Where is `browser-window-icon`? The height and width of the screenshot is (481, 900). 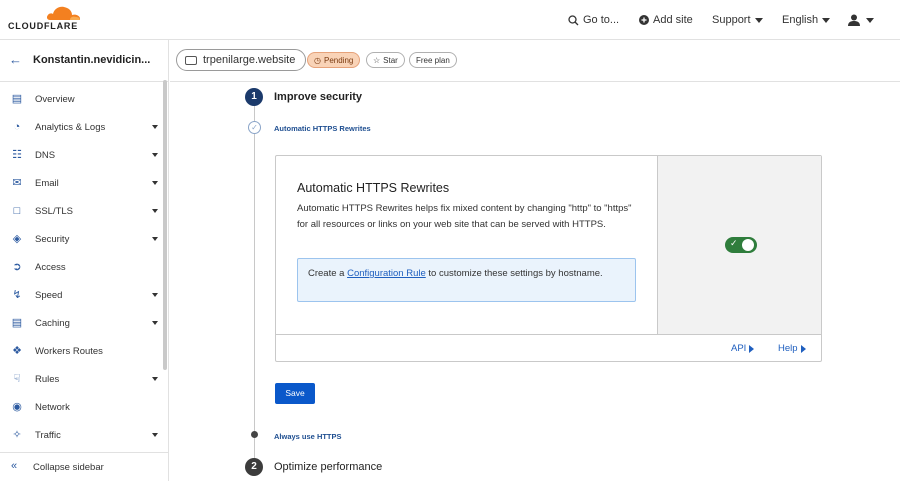 browser-window-icon is located at coordinates (191, 60).